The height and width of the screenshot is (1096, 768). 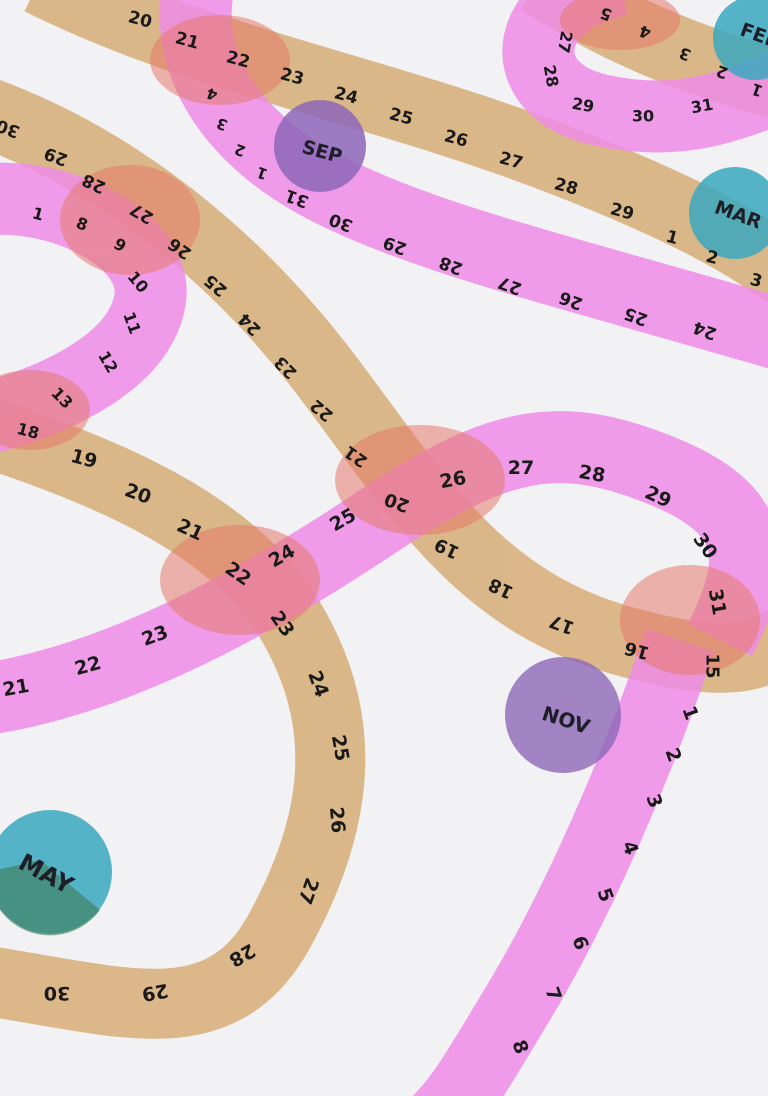 What do you see at coordinates (16, 688) in the screenshot?
I see `day-number: 21` at bounding box center [16, 688].